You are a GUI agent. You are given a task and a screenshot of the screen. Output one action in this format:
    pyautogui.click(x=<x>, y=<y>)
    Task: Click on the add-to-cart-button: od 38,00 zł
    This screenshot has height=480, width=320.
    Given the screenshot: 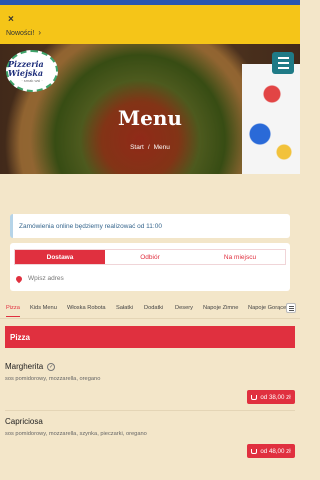 What is the action you would take?
    pyautogui.click(x=271, y=397)
    